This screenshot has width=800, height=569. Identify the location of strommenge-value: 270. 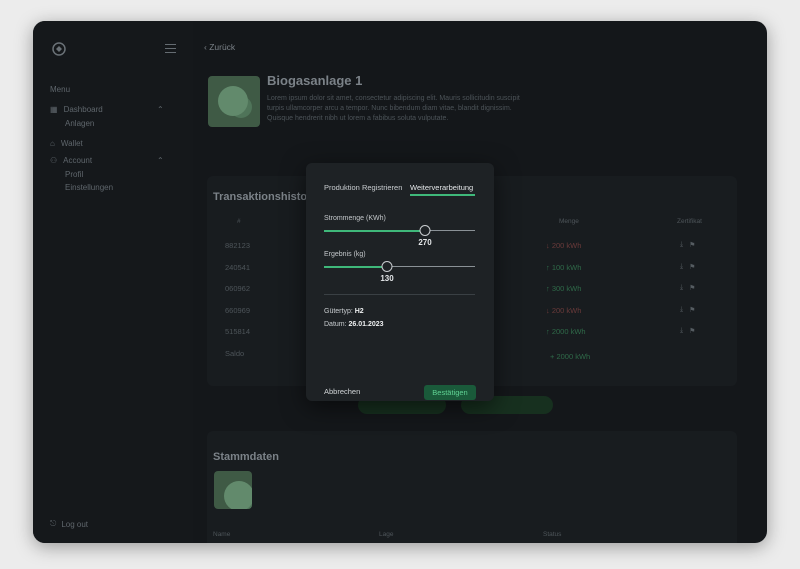
(425, 242).